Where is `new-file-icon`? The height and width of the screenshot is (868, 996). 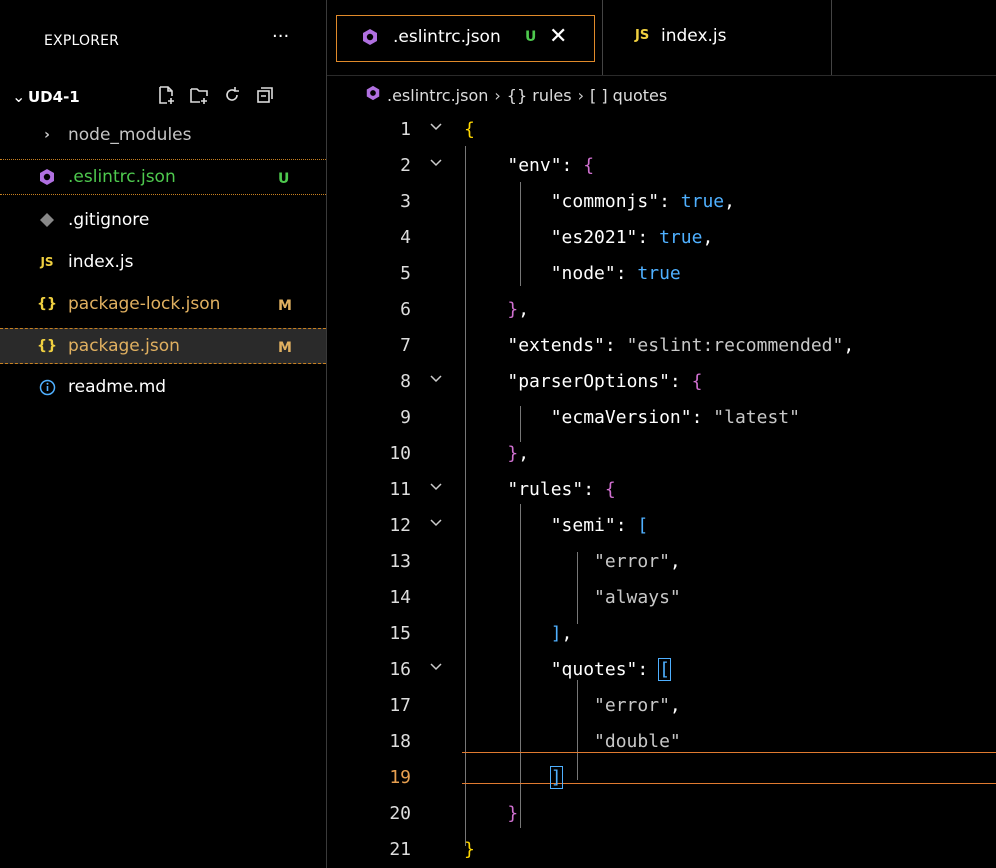 new-file-icon is located at coordinates (166, 95).